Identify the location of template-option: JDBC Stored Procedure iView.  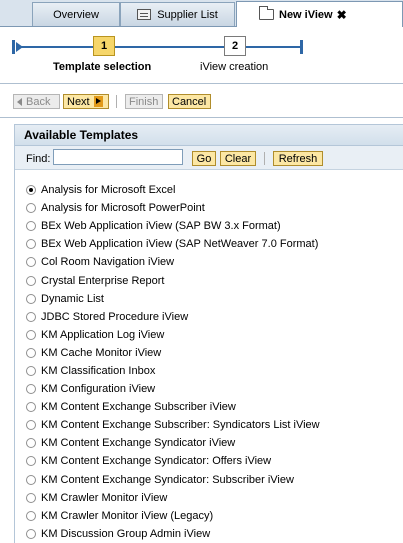
(213, 317).